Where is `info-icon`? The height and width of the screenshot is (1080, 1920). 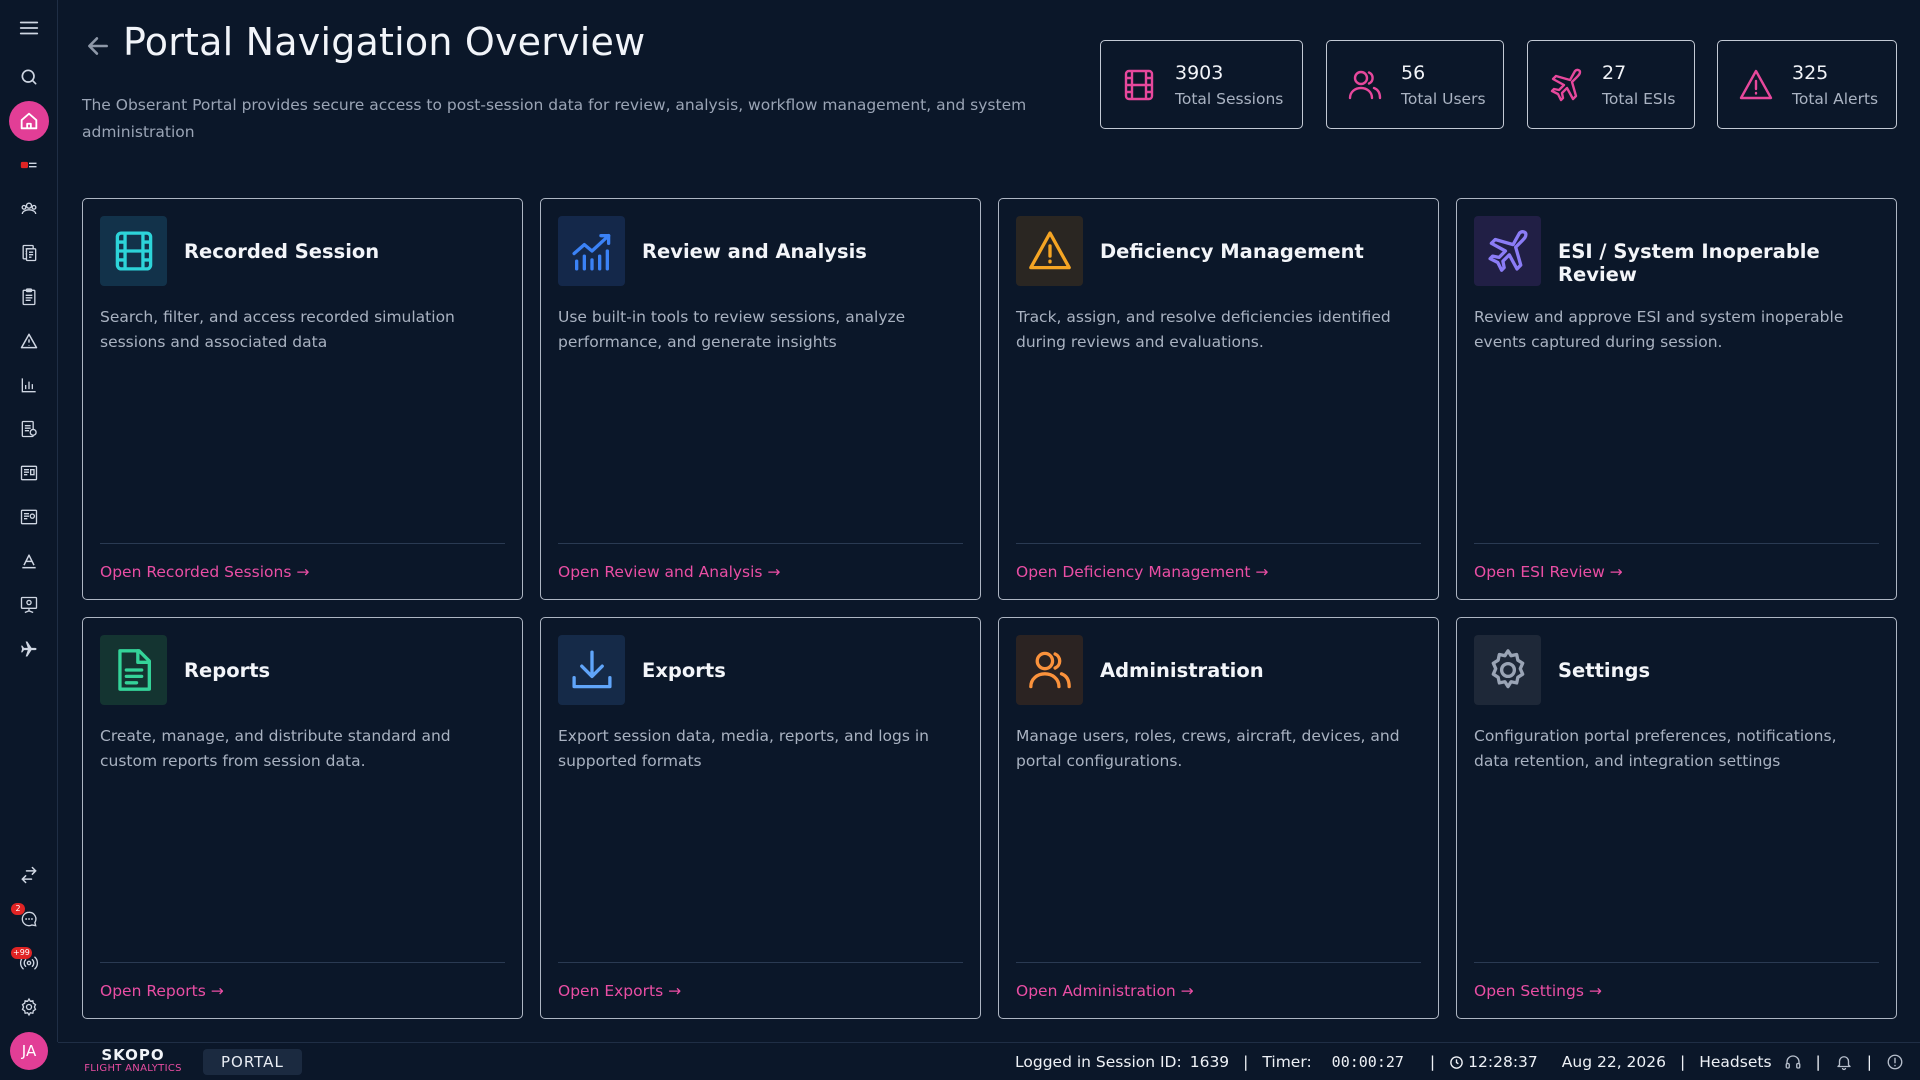 info-icon is located at coordinates (1895, 1062).